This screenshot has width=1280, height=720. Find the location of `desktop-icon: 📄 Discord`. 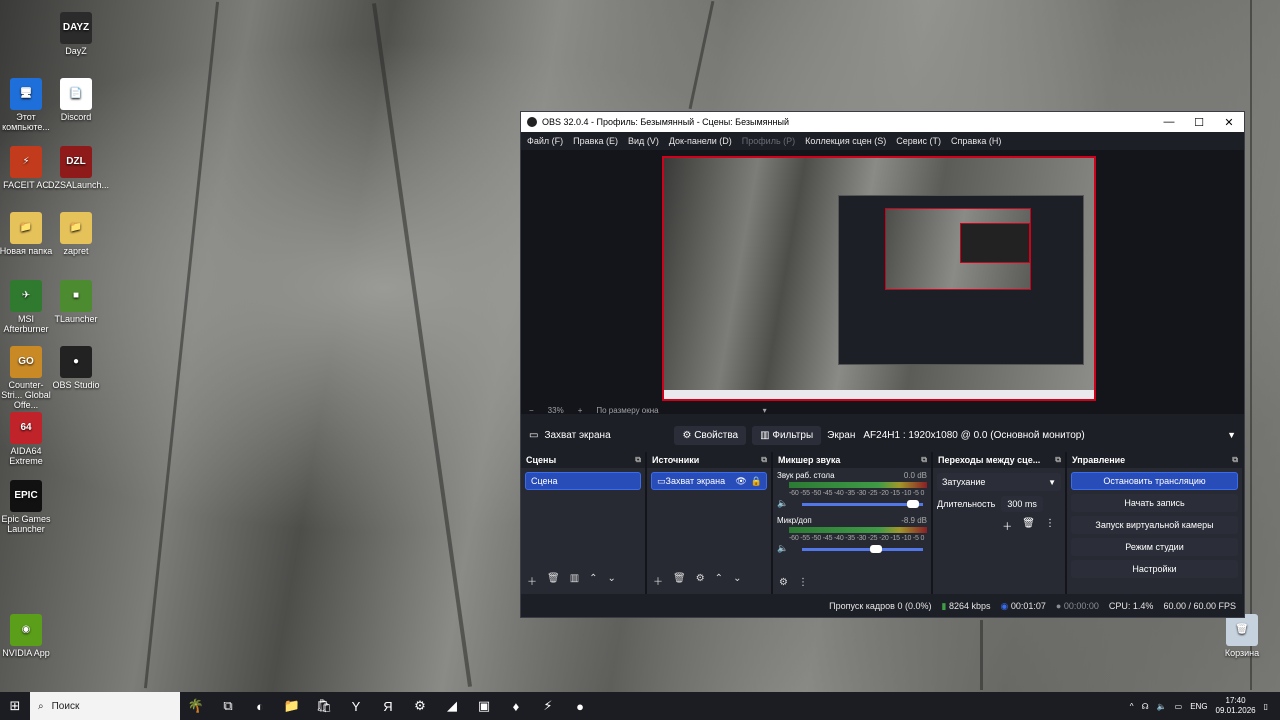

desktop-icon: 📄 Discord is located at coordinates (76, 100).